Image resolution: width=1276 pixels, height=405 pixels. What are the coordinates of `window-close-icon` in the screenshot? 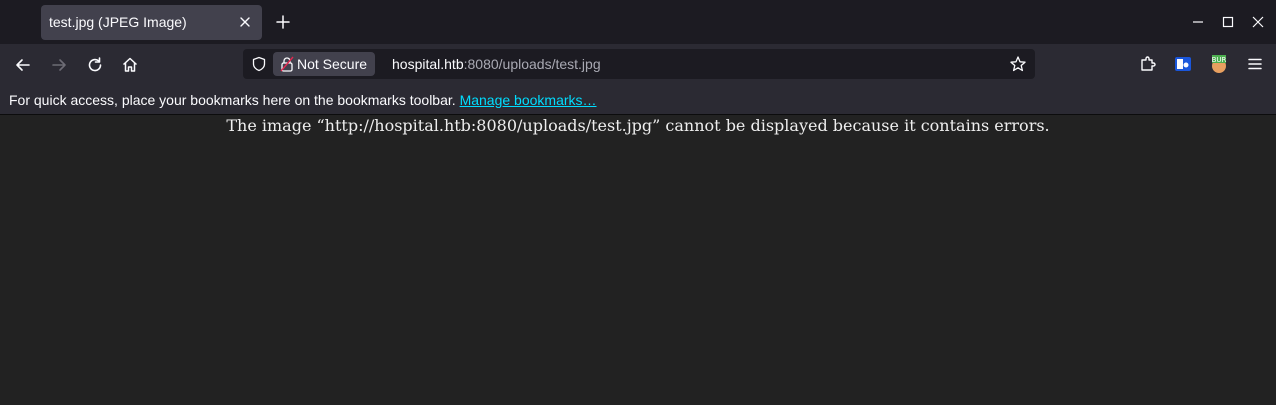 It's located at (1258, 22).